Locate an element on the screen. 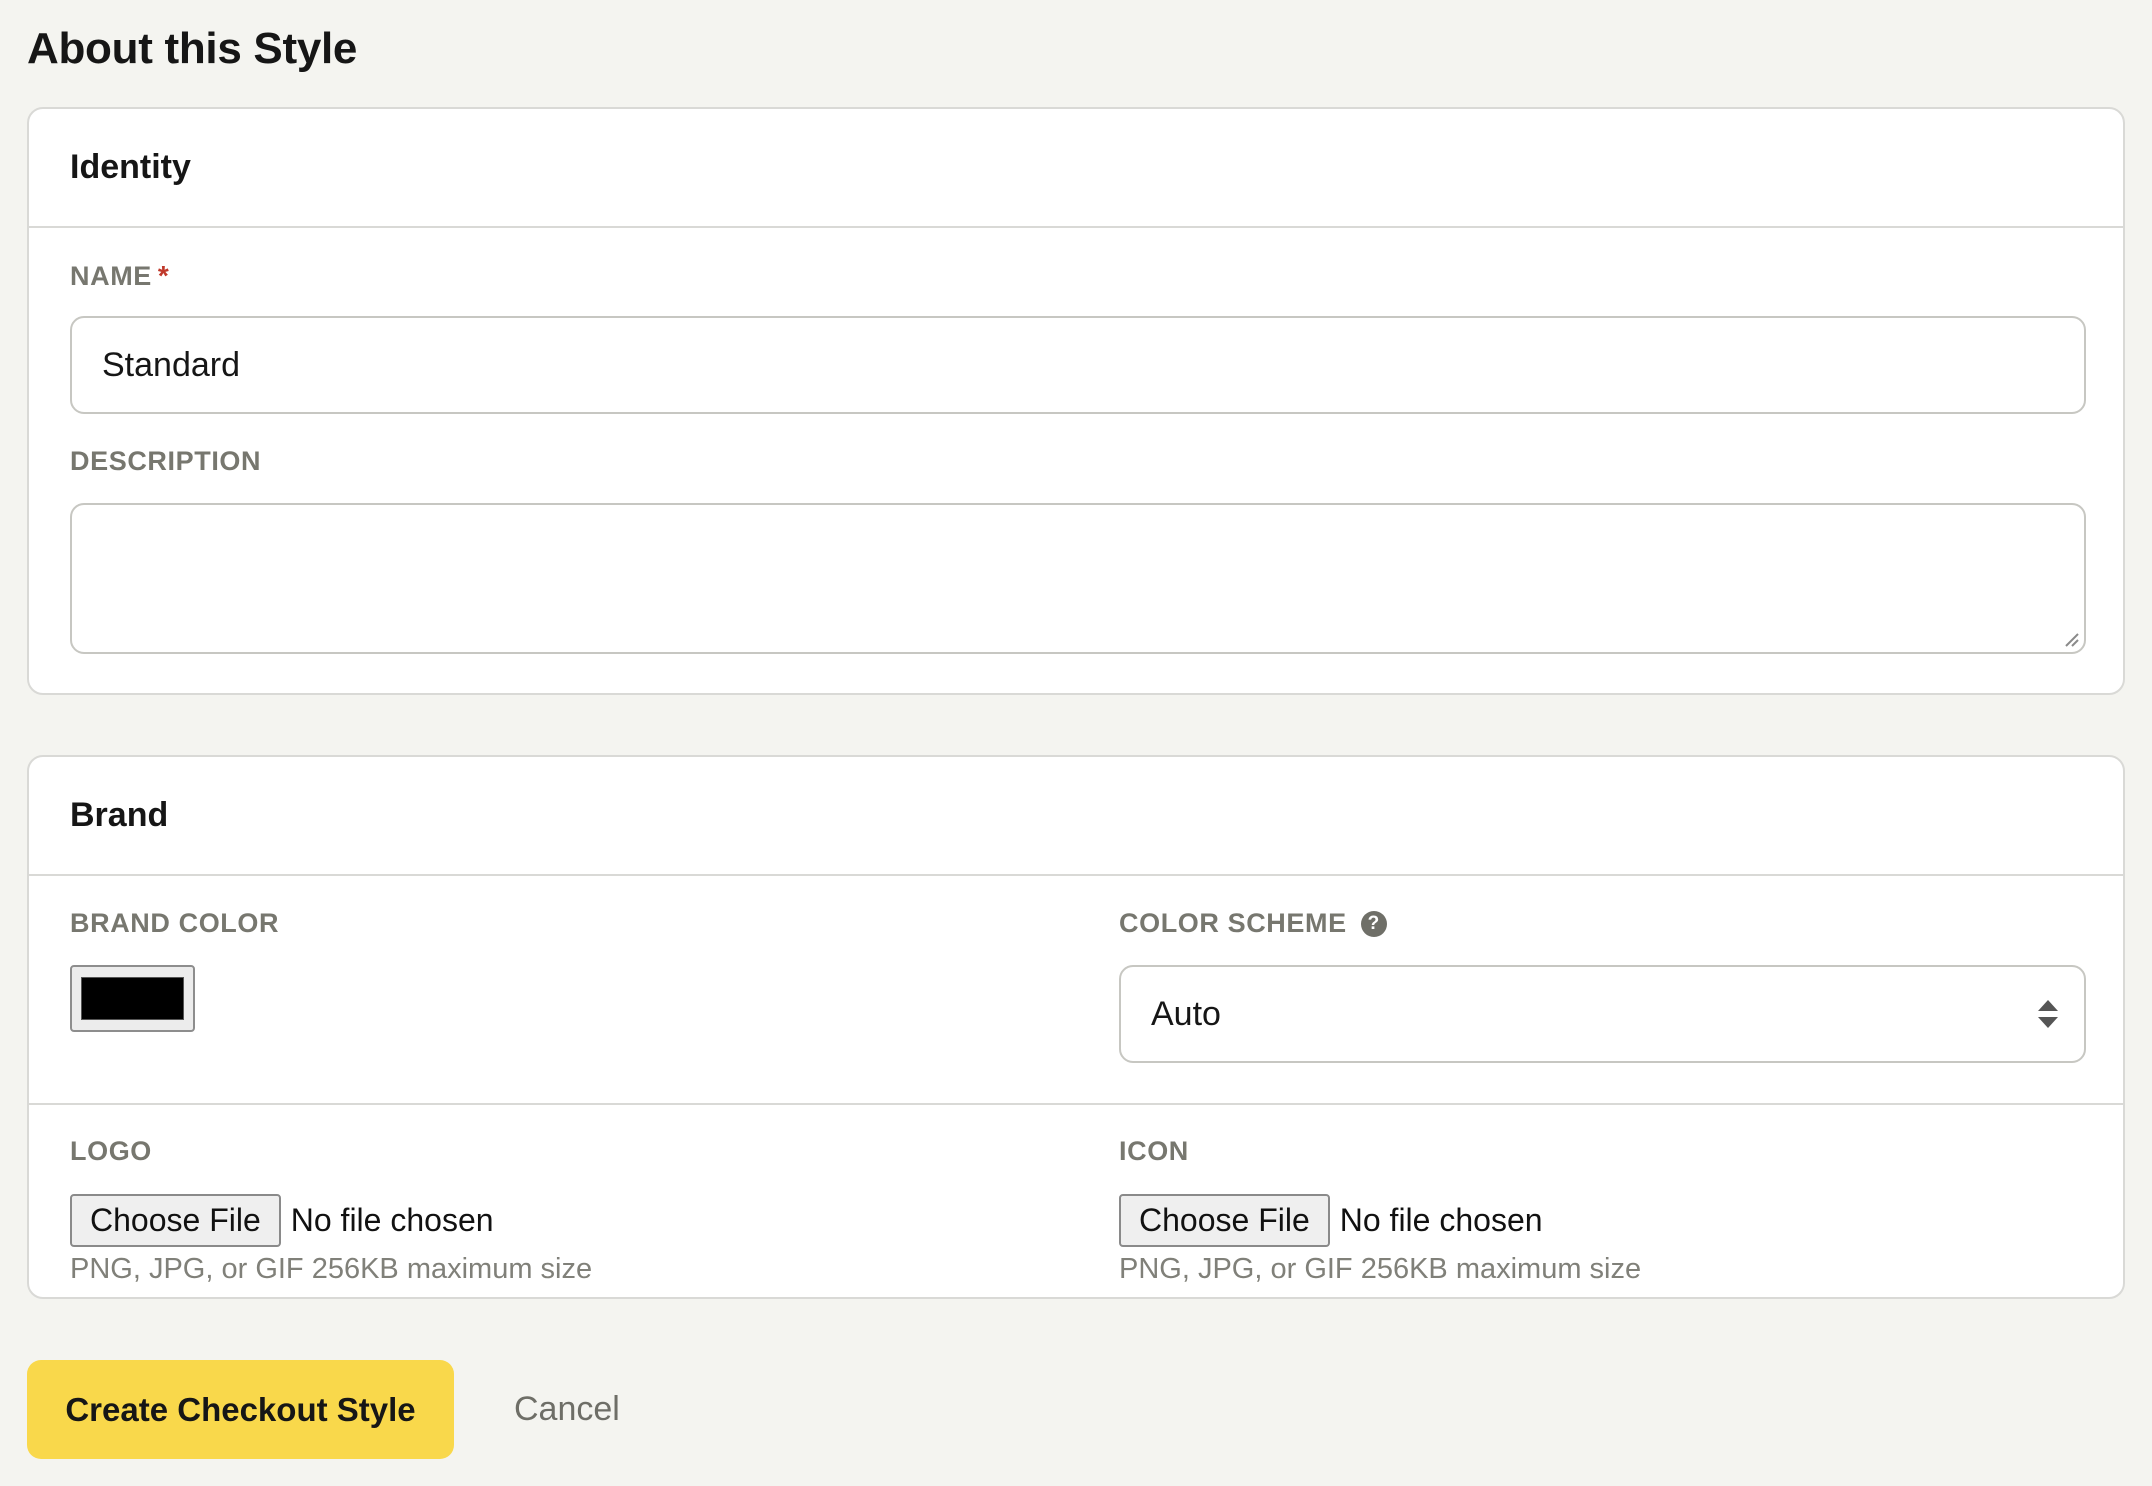 The height and width of the screenshot is (1486, 2152). color-scheme-select: Auto is located at coordinates (1602, 1014).